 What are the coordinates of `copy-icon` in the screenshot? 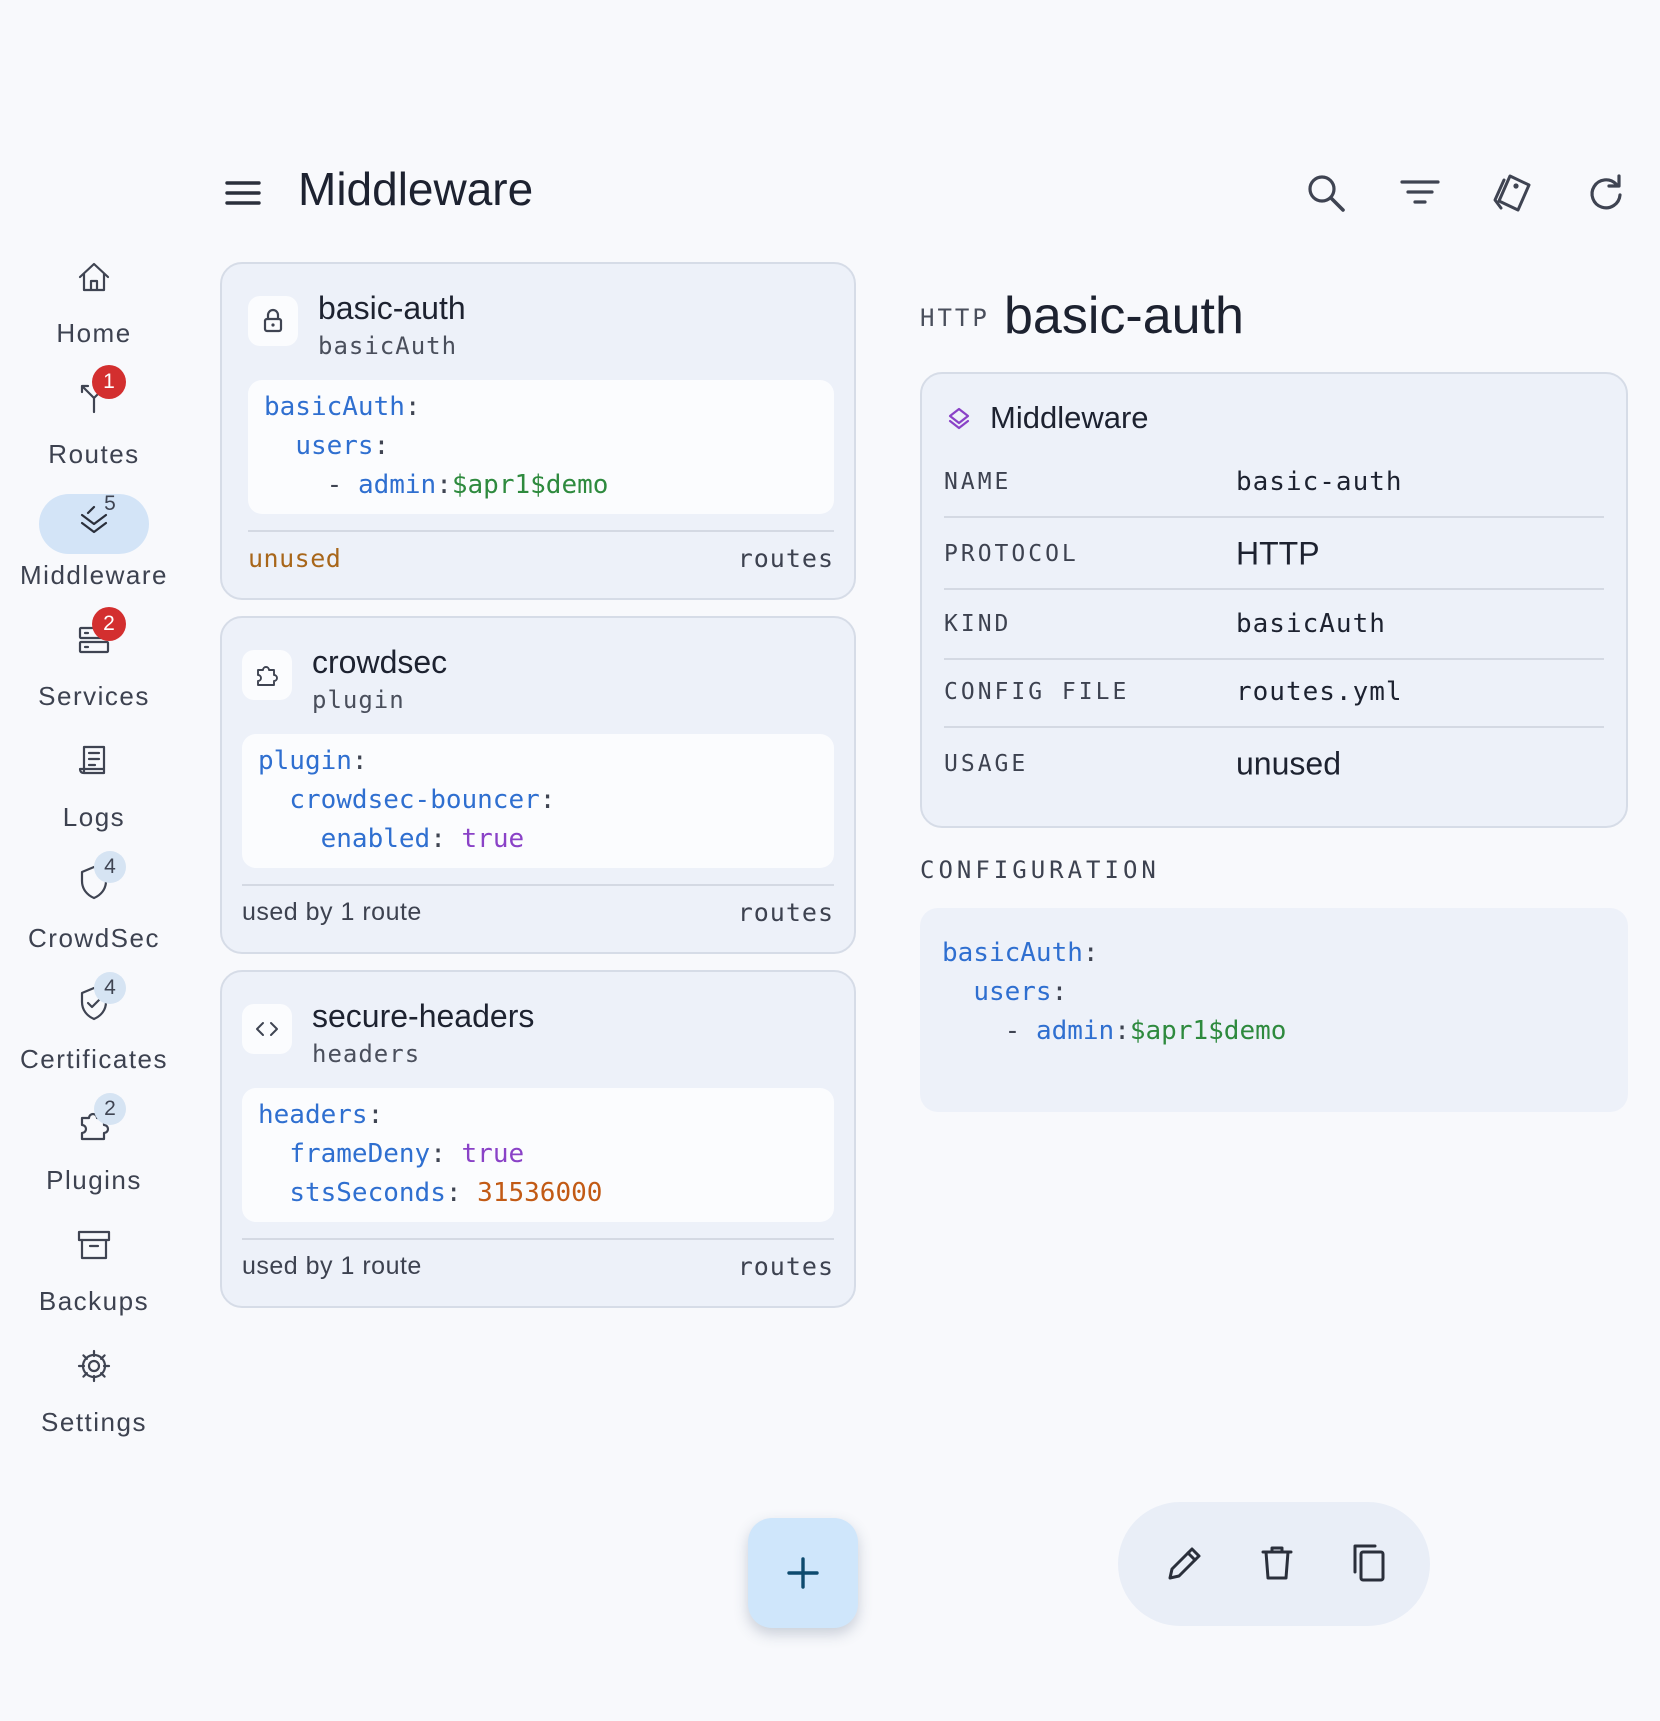 It's located at (1369, 1563).